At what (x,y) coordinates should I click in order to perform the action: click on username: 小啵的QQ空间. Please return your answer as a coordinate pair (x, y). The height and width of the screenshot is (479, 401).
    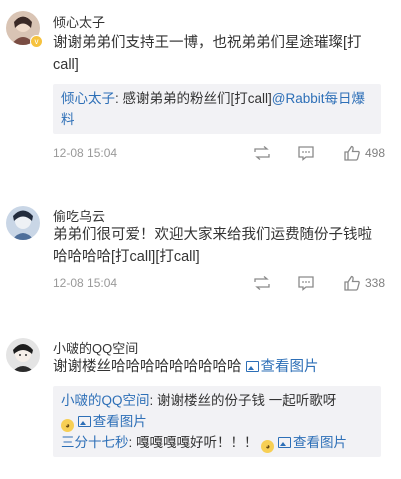
    Looking at the image, I should click on (95, 347).